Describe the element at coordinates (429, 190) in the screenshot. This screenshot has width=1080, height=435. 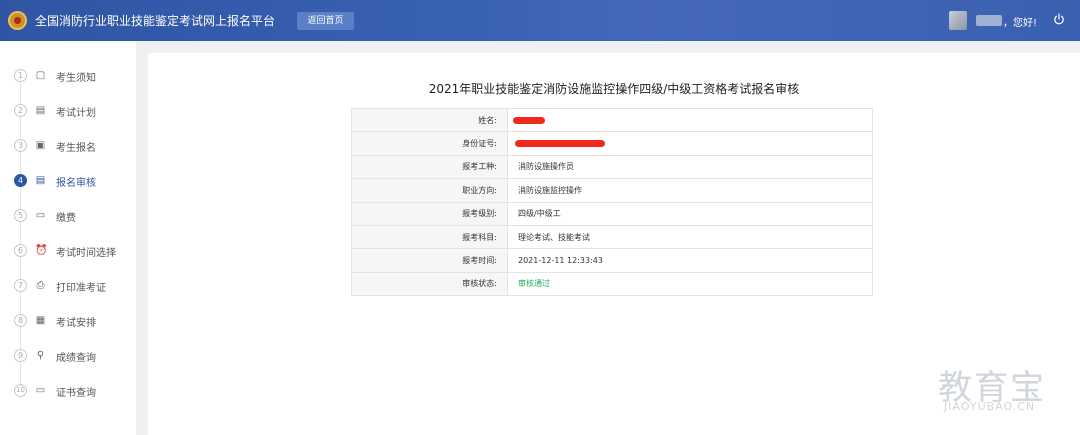
I see `row-label: 职业方向:` at that location.